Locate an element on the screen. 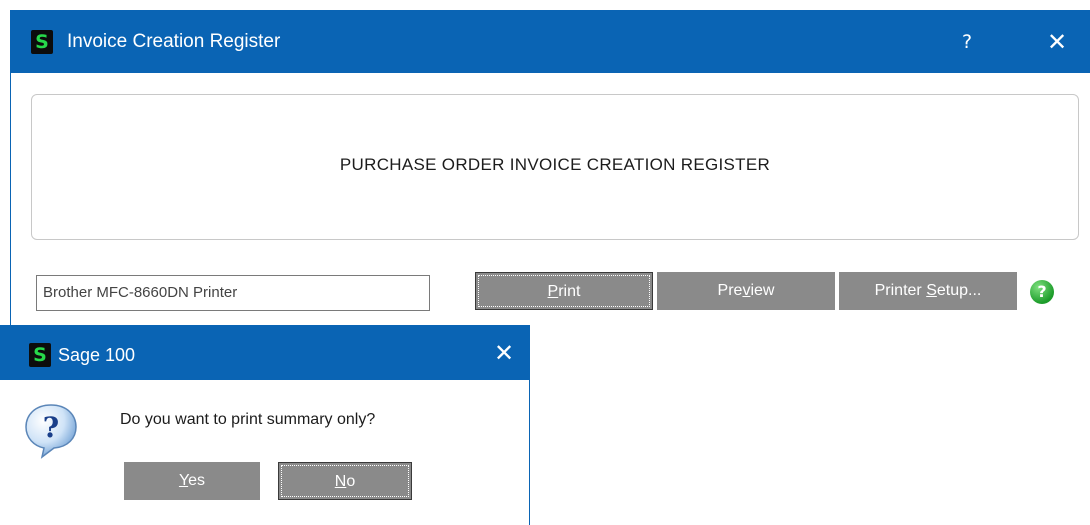  no-button-accelerator: N is located at coordinates (340, 481).